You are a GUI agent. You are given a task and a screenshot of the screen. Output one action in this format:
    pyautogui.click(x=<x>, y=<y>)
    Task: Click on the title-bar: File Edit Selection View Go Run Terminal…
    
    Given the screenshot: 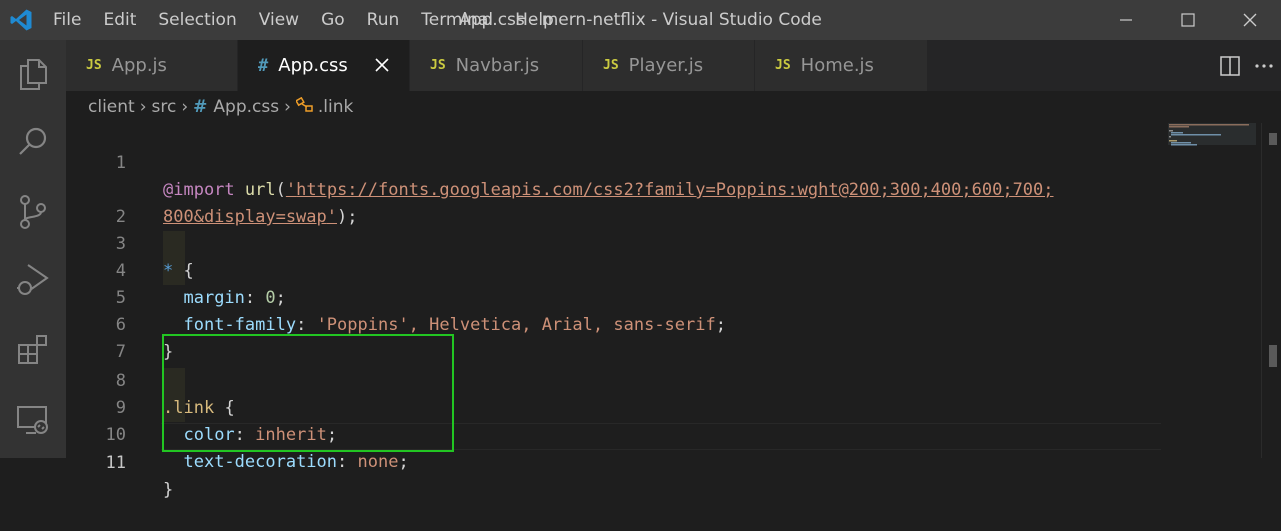 What is the action you would take?
    pyautogui.click(x=640, y=20)
    